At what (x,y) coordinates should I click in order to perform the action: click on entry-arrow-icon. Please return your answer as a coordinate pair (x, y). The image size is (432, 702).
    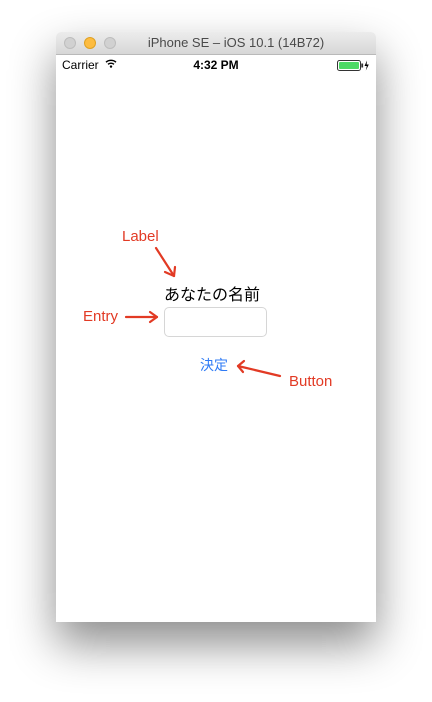
    Looking at the image, I should click on (141, 317).